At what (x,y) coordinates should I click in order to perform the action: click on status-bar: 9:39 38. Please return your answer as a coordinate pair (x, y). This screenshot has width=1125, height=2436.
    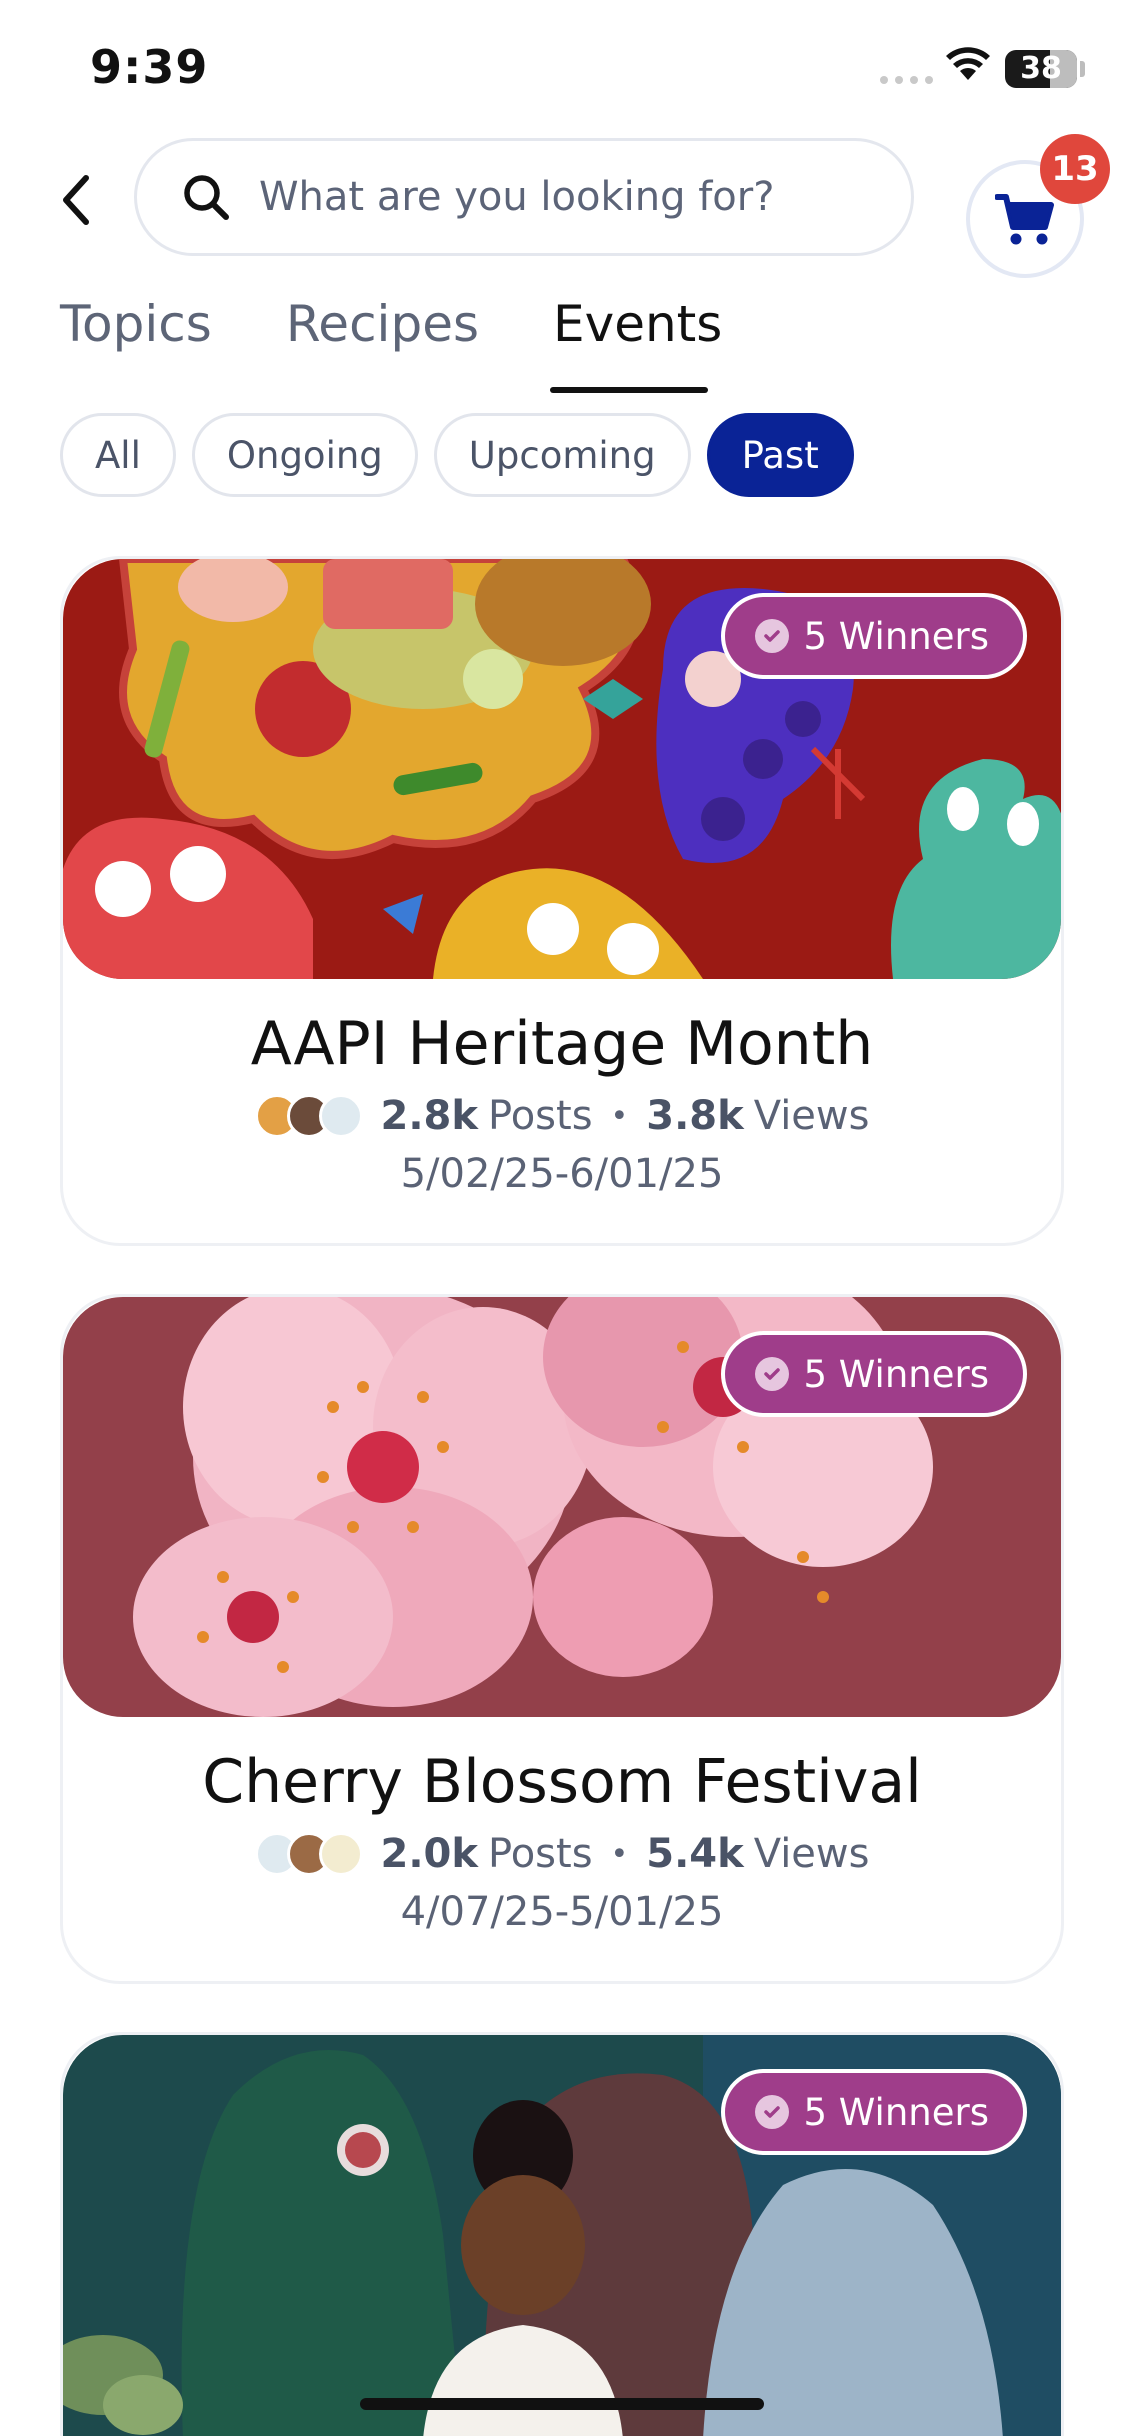
    Looking at the image, I should click on (562, 65).